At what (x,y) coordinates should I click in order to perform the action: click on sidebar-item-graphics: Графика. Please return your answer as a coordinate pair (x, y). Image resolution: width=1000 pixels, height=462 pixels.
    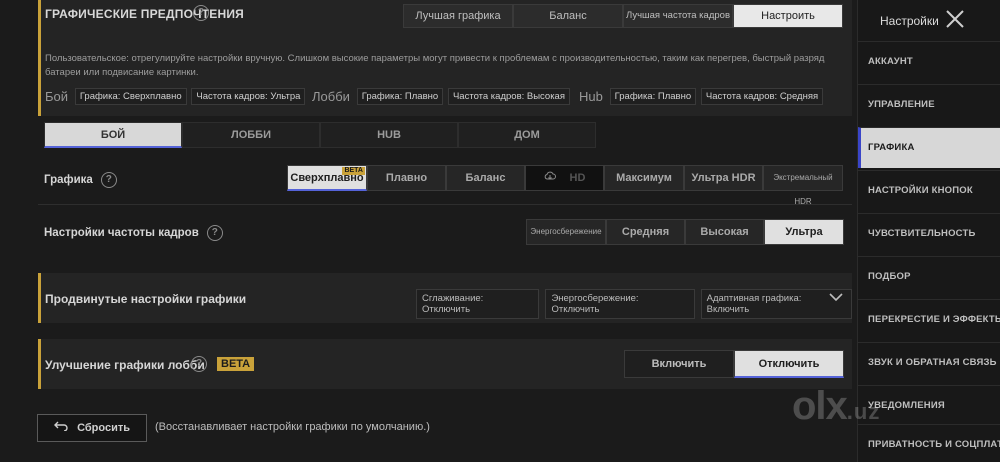
    Looking at the image, I should click on (929, 147).